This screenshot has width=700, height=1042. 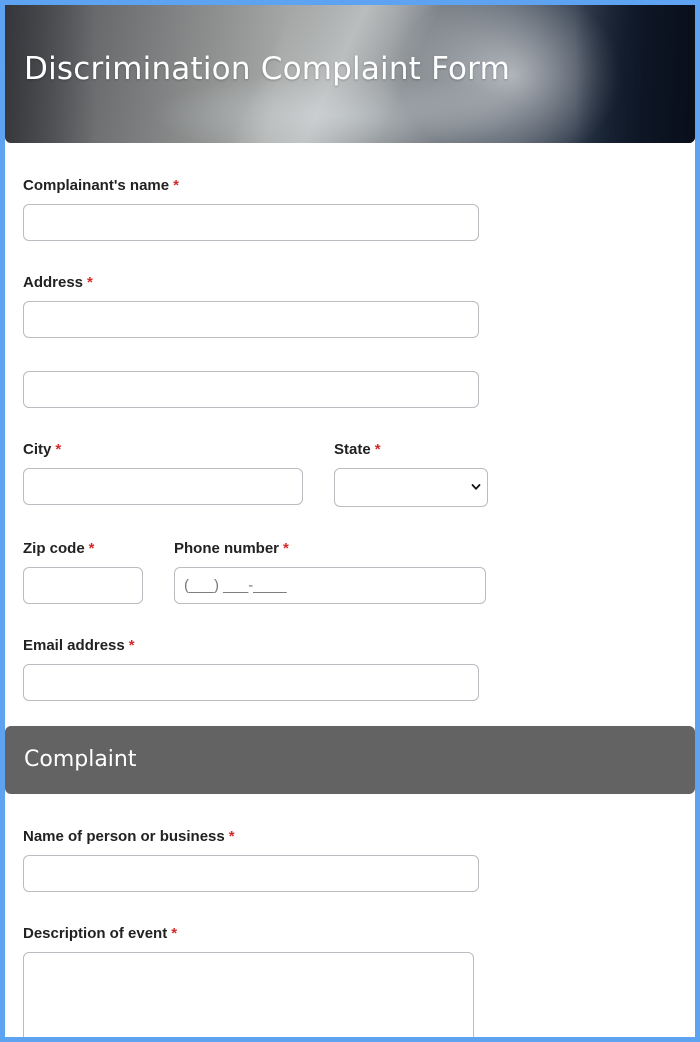 I want to click on complainant-name-input, so click(x=251, y=222).